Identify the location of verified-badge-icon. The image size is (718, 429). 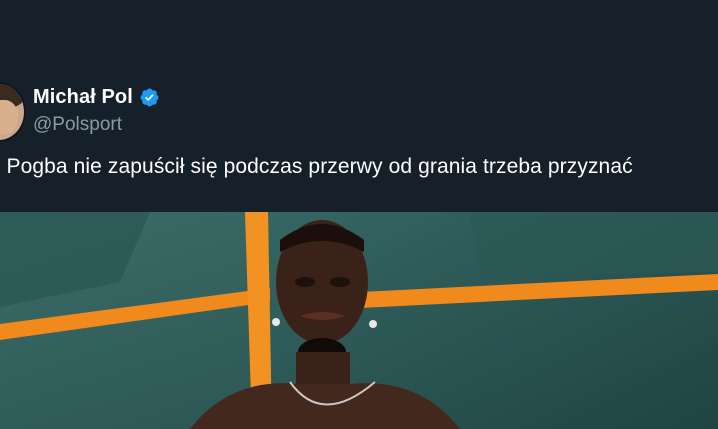
(149, 97).